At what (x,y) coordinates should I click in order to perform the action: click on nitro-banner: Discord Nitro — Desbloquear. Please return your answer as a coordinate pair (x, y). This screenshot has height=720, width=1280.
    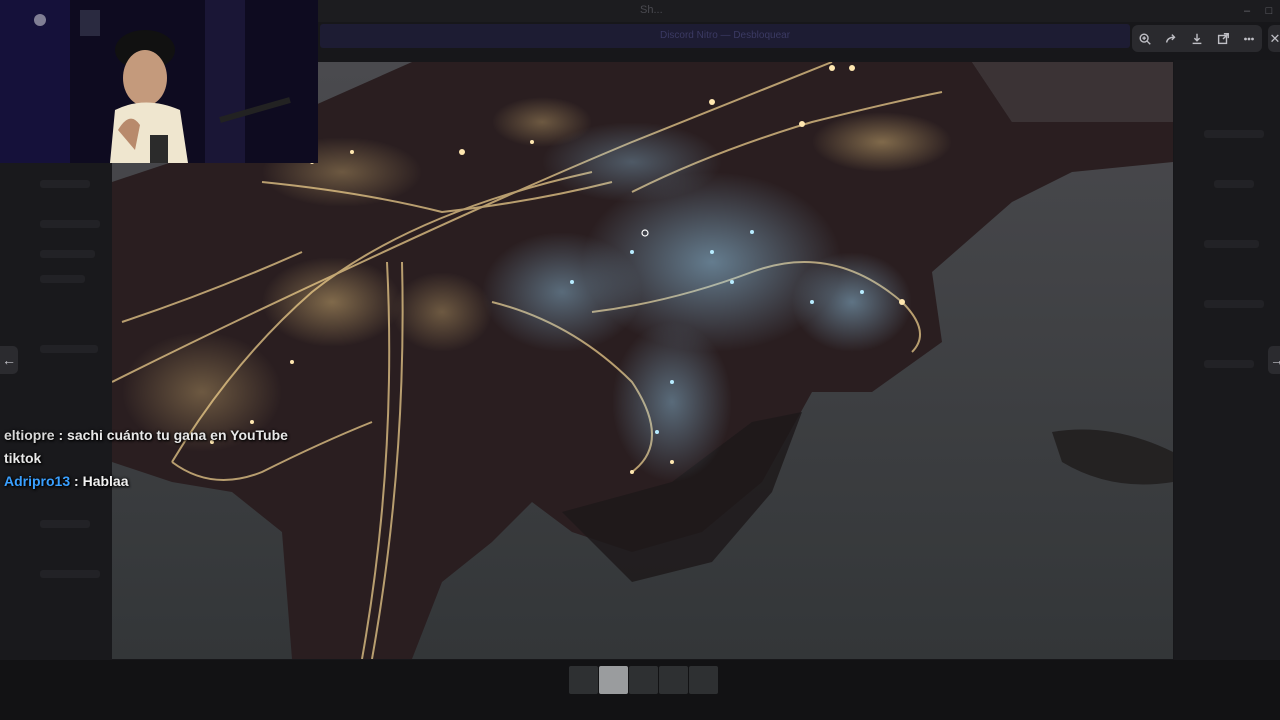
    Looking at the image, I should click on (725, 36).